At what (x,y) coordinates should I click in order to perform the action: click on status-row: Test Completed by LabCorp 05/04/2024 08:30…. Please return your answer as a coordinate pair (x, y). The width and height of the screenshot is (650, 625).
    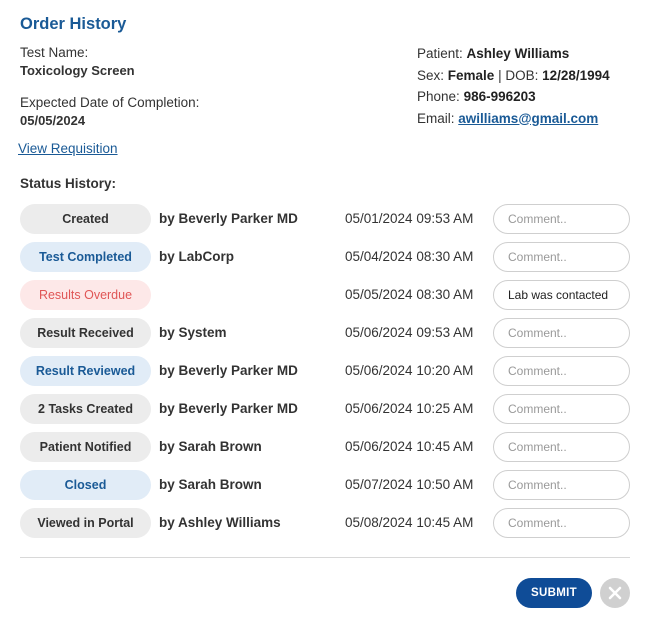
    Looking at the image, I should click on (326, 261).